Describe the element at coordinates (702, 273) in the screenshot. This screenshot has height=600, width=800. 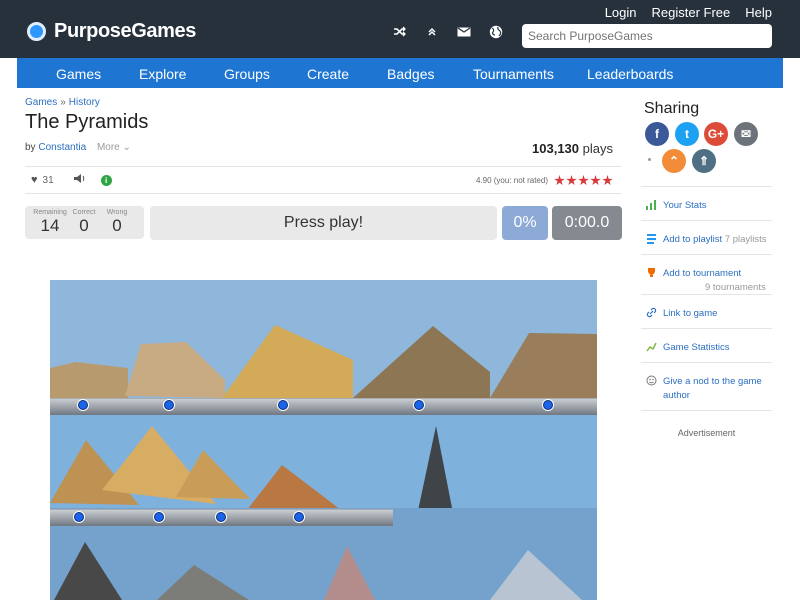
I see `add-to-tournament-label: Add to tournament` at that location.